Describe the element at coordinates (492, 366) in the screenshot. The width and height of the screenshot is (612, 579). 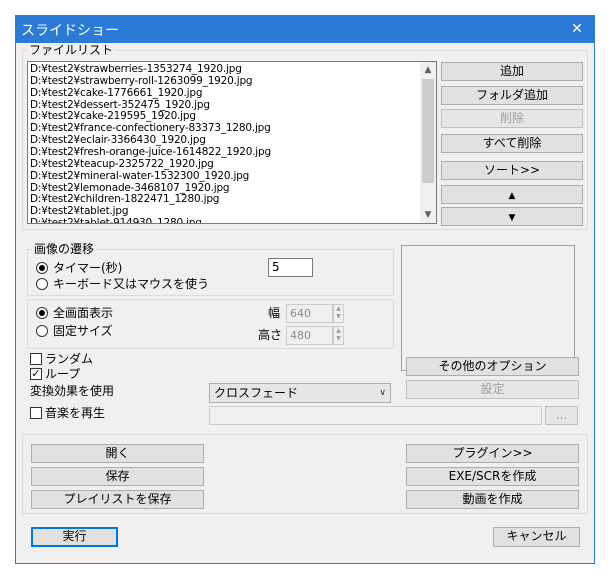
I see `other-options-button: その他のオプション` at that location.